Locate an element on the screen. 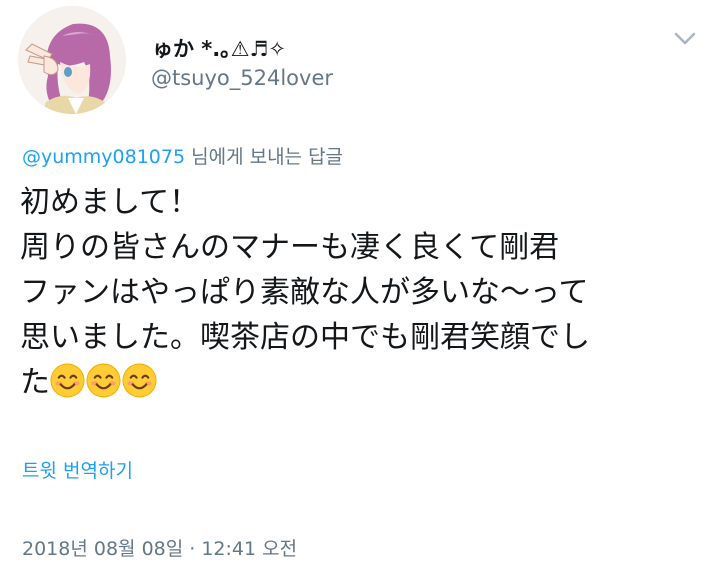  tweet-line: 思いました。喫茶店の中でも剛君笑顔でし is located at coordinates (305, 337).